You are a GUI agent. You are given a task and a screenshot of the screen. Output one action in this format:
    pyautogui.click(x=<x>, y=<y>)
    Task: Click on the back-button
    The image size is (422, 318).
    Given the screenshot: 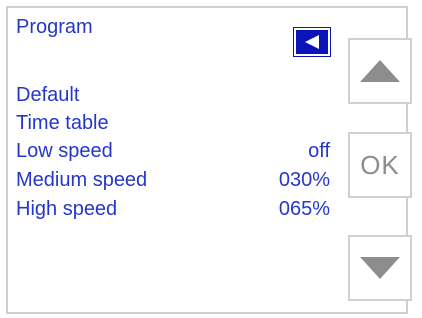 What is the action you would take?
    pyautogui.click(x=312, y=42)
    